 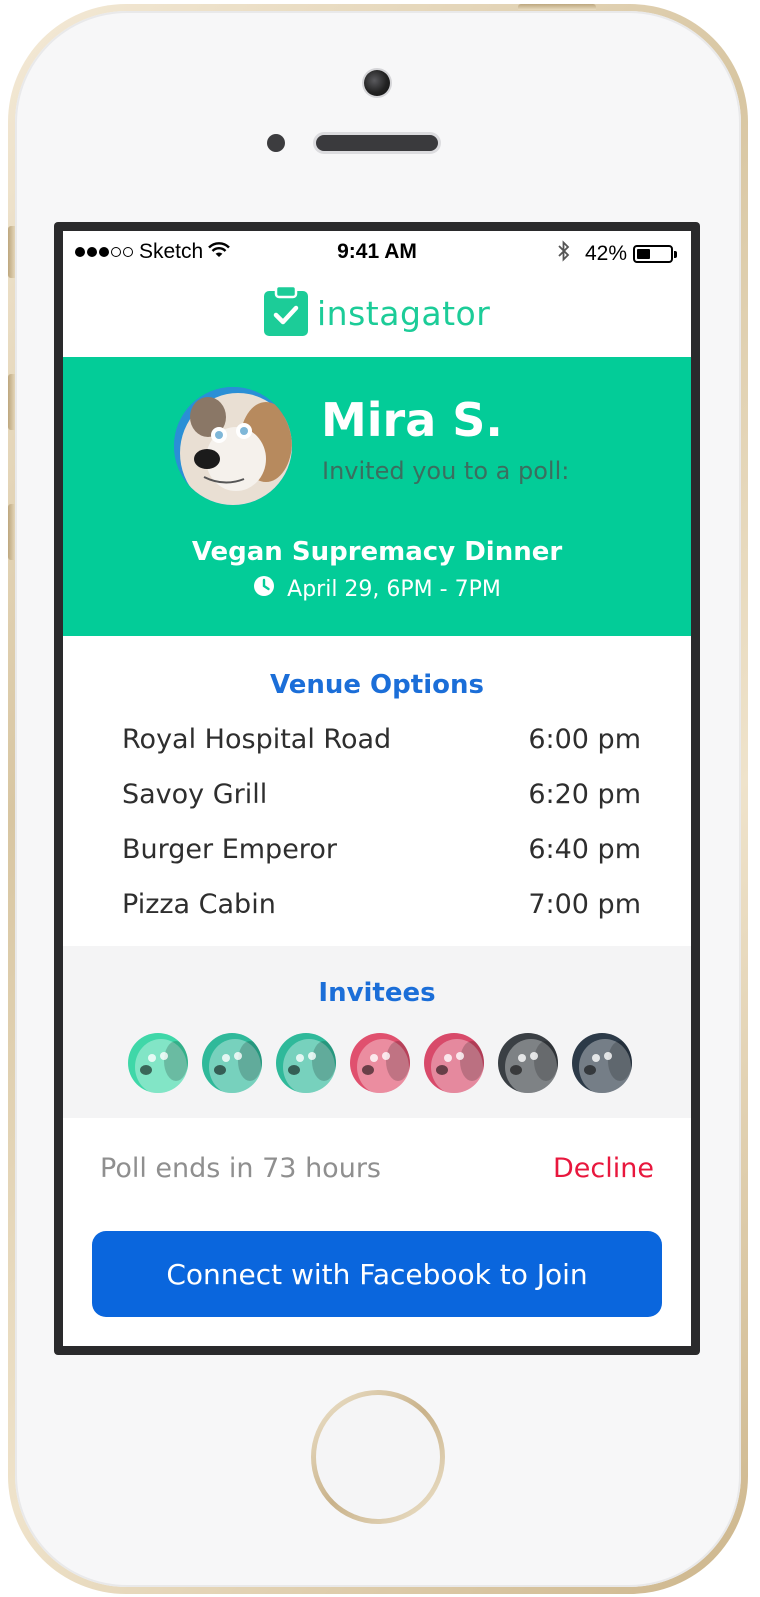 I want to click on battery-icon, so click(x=653, y=254).